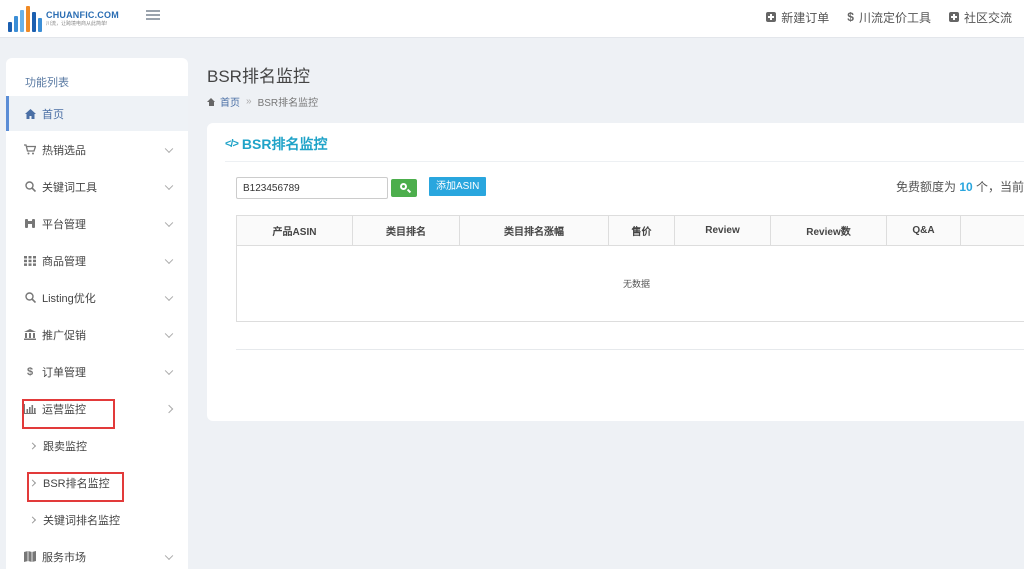  Describe the element at coordinates (829, 230) in the screenshot. I see `column-header-review-count: Review数` at that location.